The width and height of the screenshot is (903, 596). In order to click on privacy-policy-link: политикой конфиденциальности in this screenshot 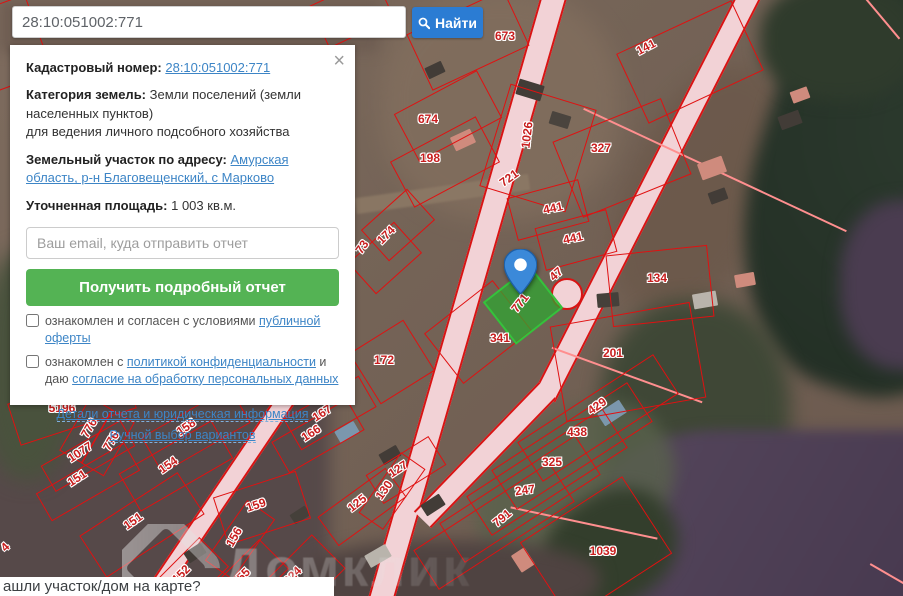, I will do `click(221, 362)`.